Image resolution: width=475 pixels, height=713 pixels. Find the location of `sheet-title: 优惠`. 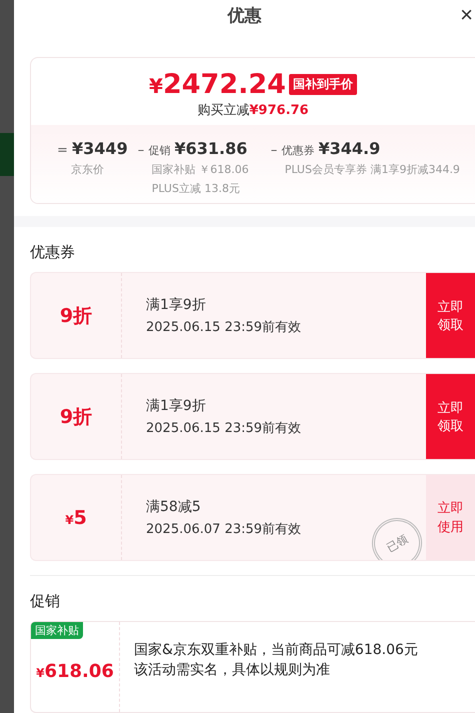

sheet-title: 优惠 is located at coordinates (245, 16).